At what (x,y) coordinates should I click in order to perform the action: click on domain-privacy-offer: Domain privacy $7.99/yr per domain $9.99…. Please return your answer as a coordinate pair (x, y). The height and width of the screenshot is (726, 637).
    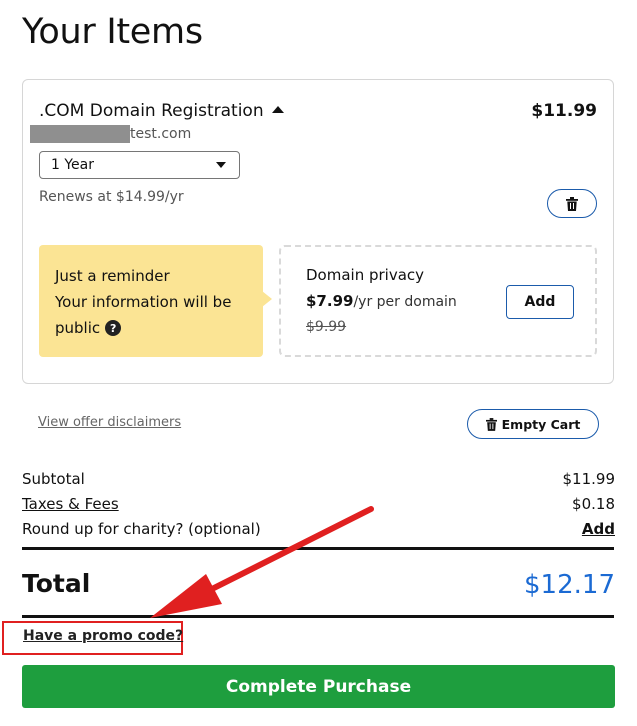
    Looking at the image, I should click on (438, 301).